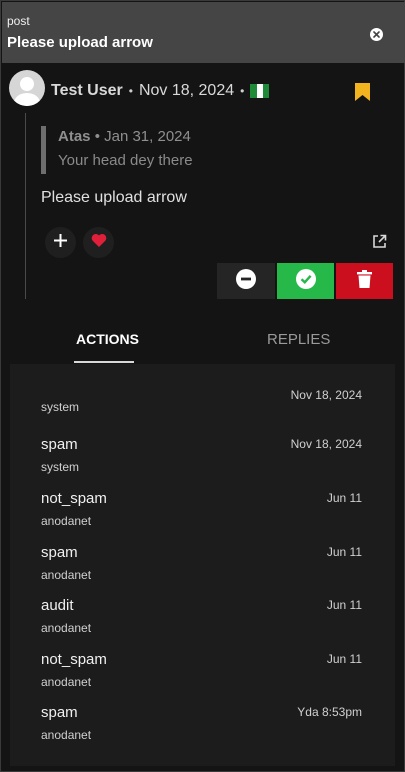 Image resolution: width=405 pixels, height=772 pixels. Describe the element at coordinates (87, 91) in the screenshot. I see `author-name: Test User` at that location.